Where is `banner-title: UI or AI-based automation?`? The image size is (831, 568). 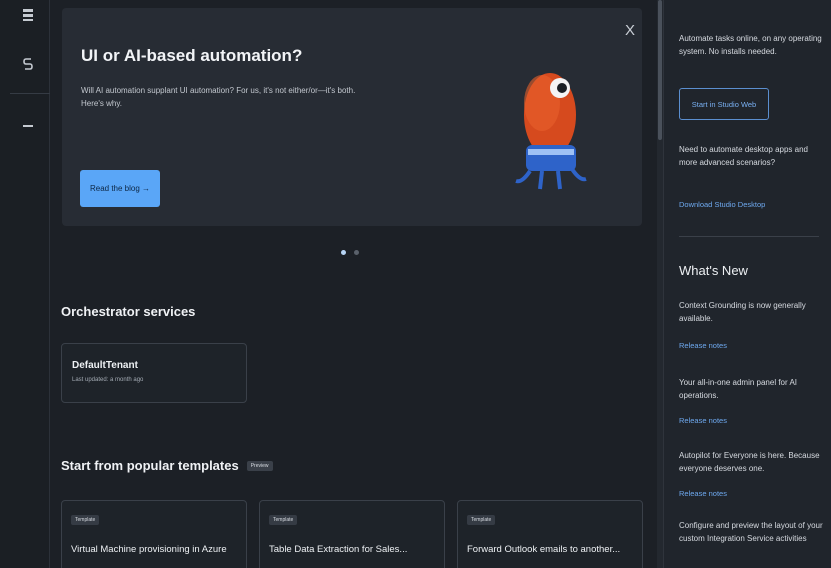 banner-title: UI or AI-based automation? is located at coordinates (192, 55).